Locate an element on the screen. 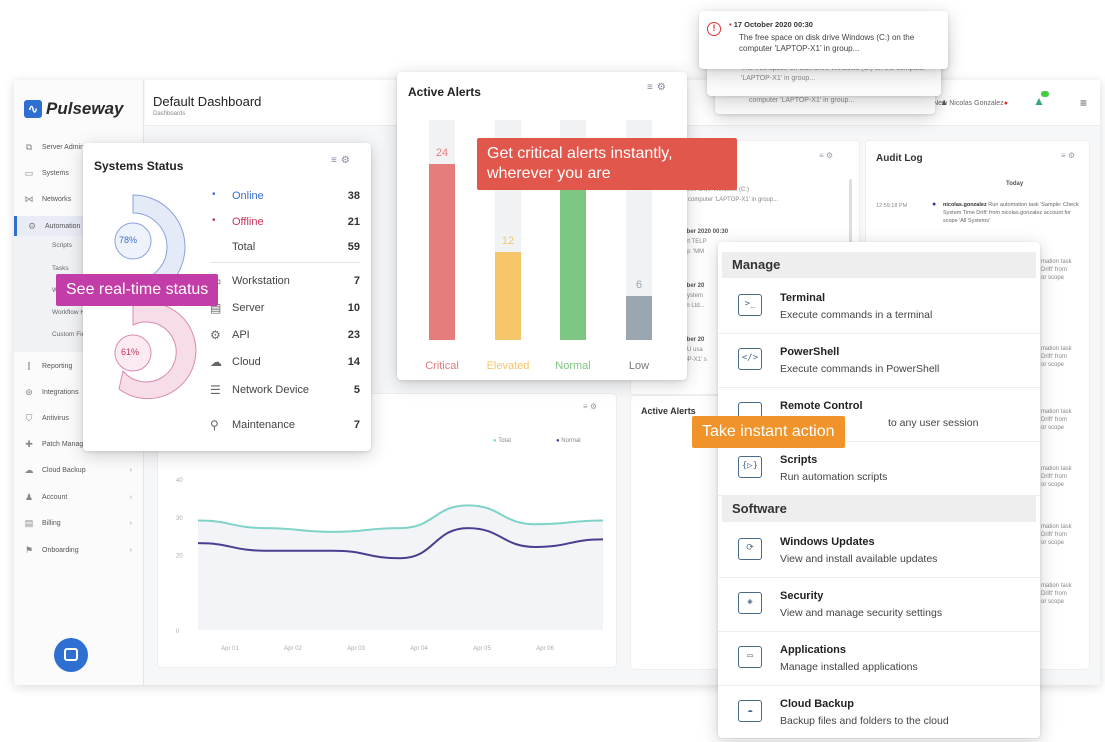 The image size is (1105, 742). audit-log-title: Audit Log is located at coordinates (899, 158).